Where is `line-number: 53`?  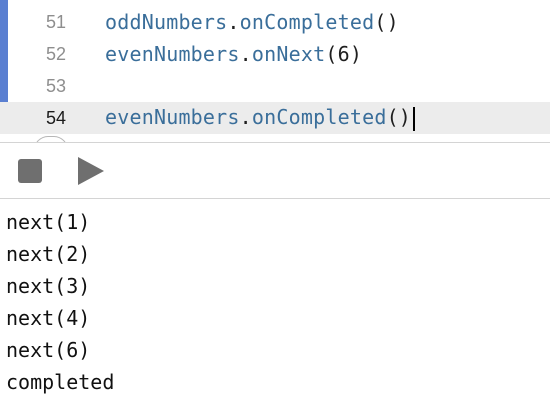
line-number: 53 is located at coordinates (55, 85).